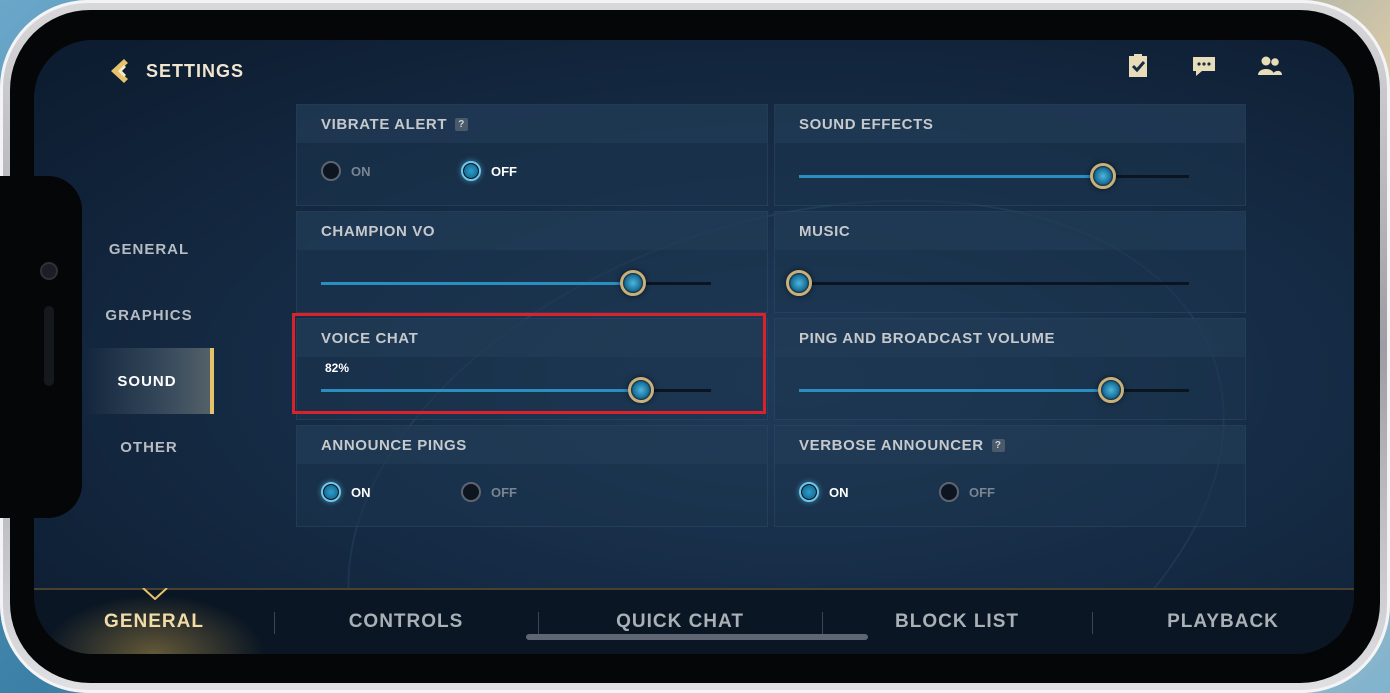 This screenshot has height=693, width=1390. I want to click on music-card: MUSIC, so click(1010, 262).